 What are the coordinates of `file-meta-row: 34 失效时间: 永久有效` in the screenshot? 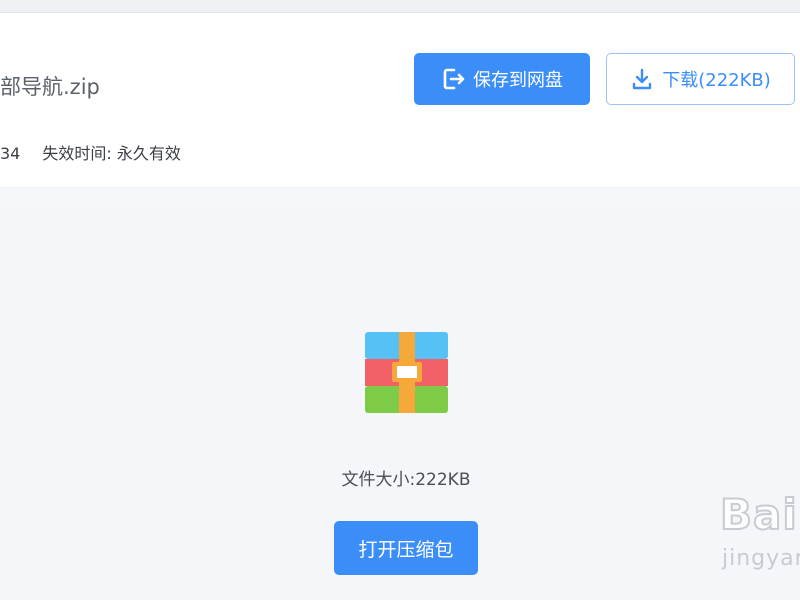 It's located at (90, 152).